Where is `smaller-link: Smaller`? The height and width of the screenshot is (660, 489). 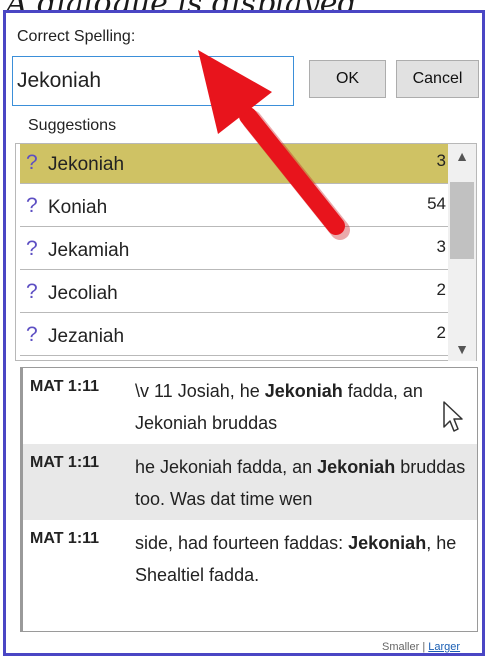
smaller-link: Smaller is located at coordinates (400, 647).